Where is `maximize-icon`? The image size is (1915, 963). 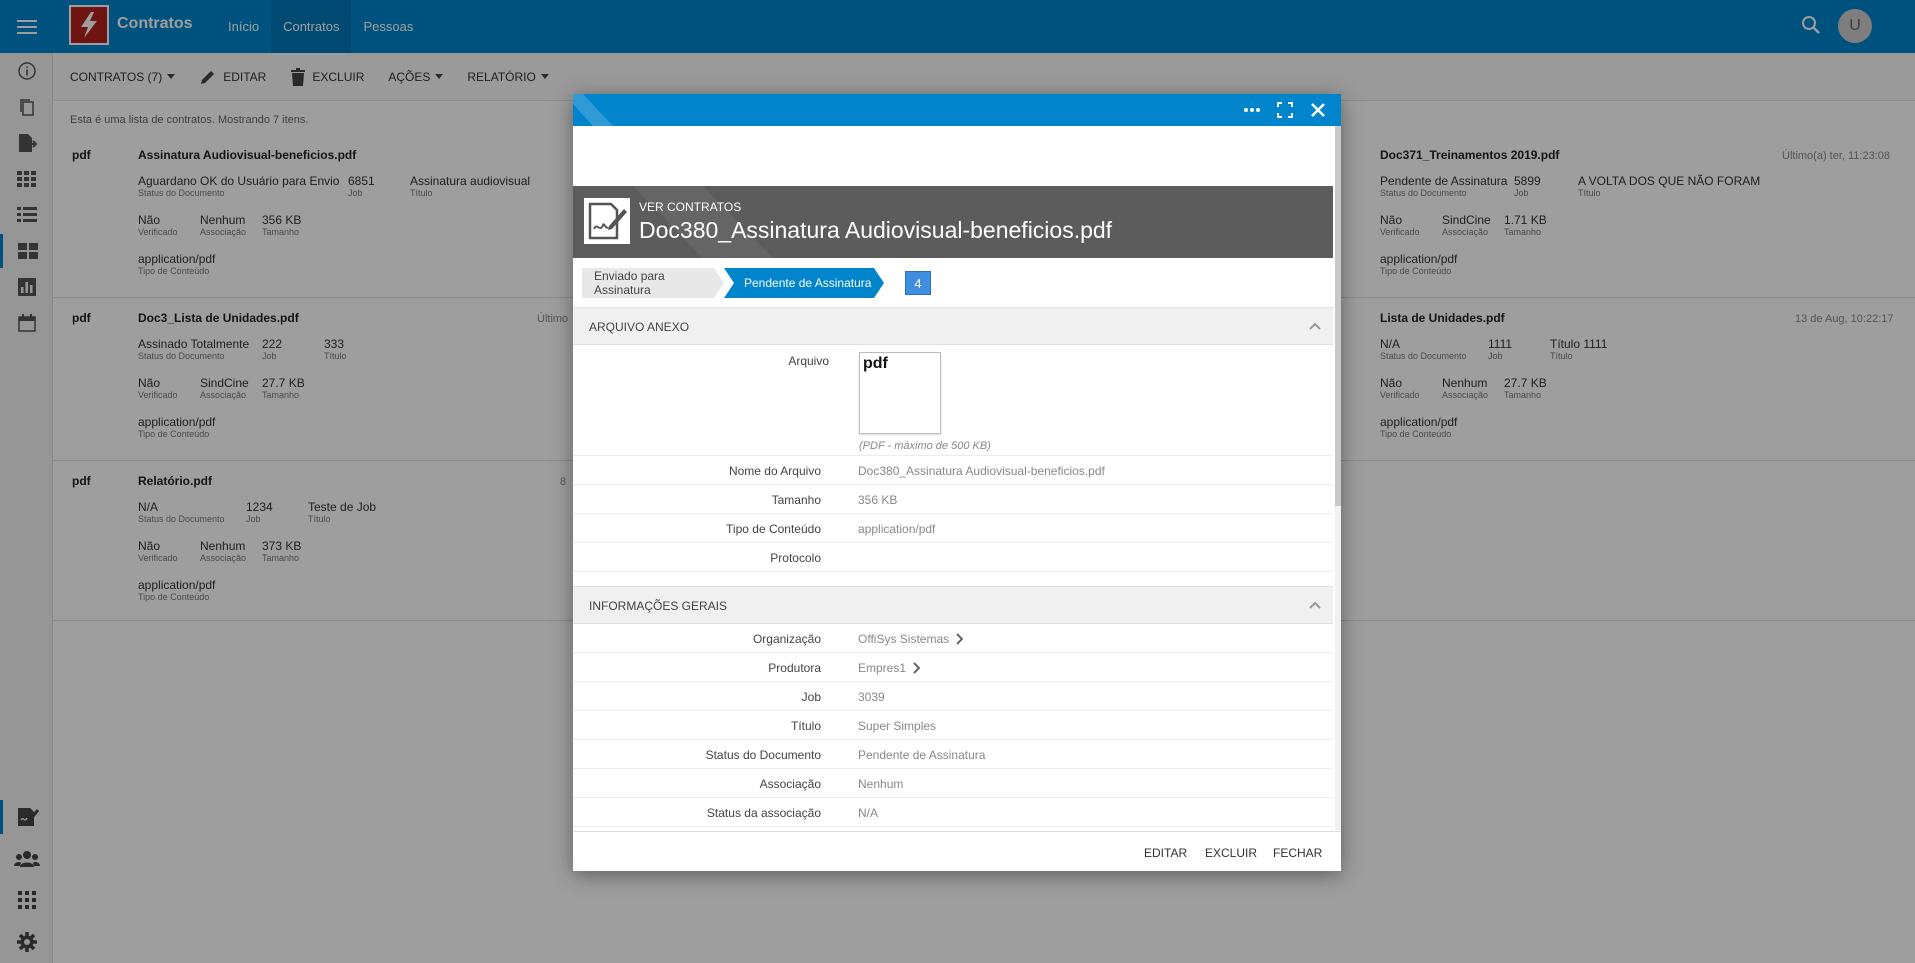
maximize-icon is located at coordinates (1285, 110).